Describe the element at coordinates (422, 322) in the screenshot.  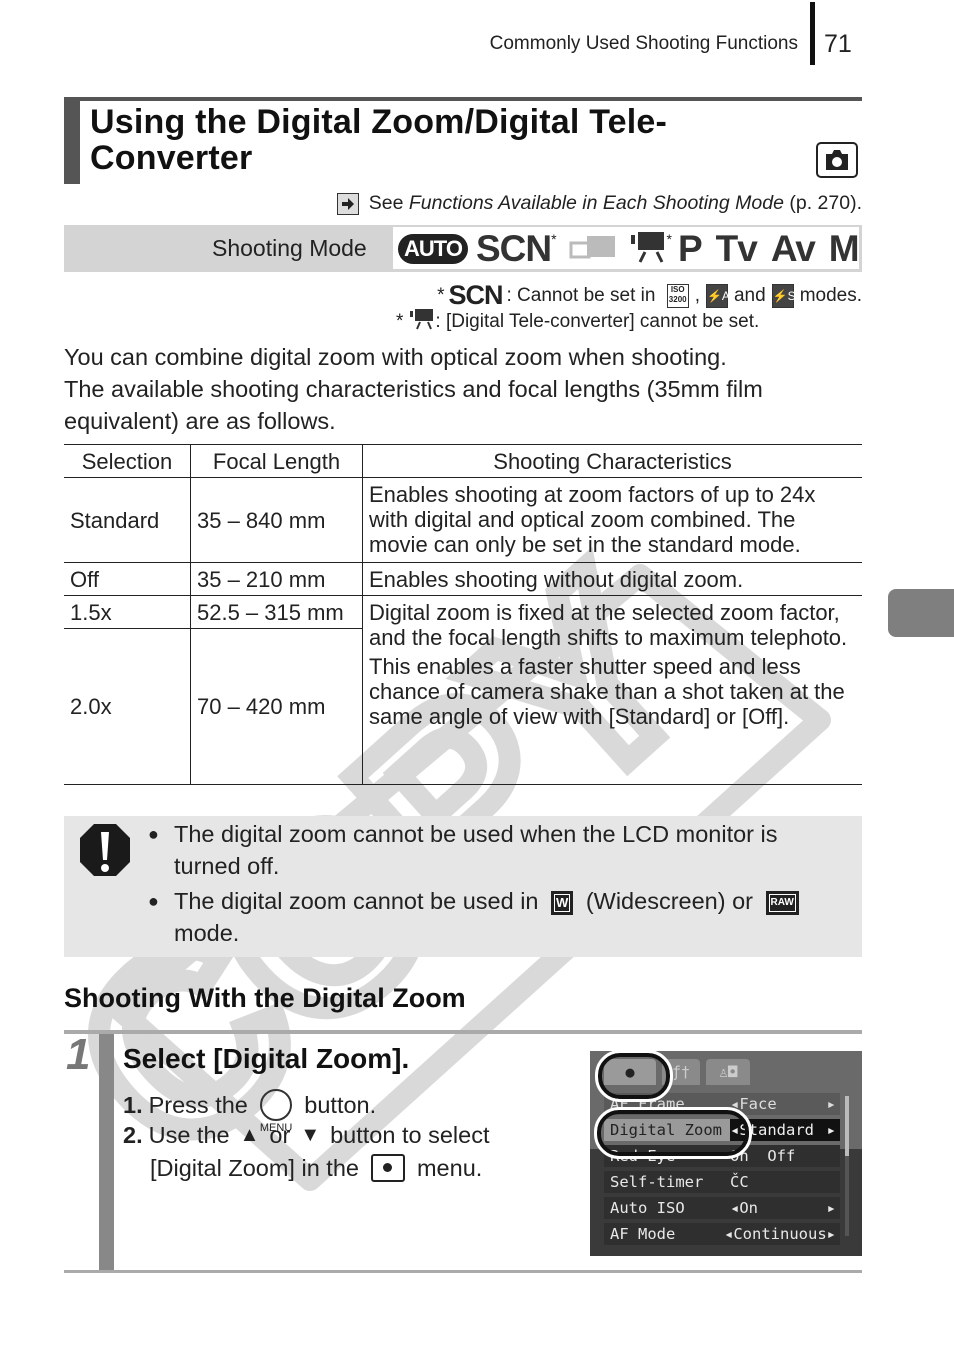
I see `movie-icon` at that location.